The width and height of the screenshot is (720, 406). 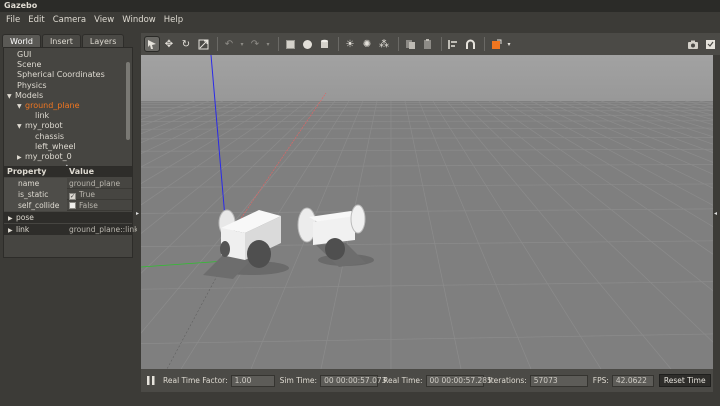 What do you see at coordinates (35, 194) in the screenshot?
I see `property-key: is_static` at bounding box center [35, 194].